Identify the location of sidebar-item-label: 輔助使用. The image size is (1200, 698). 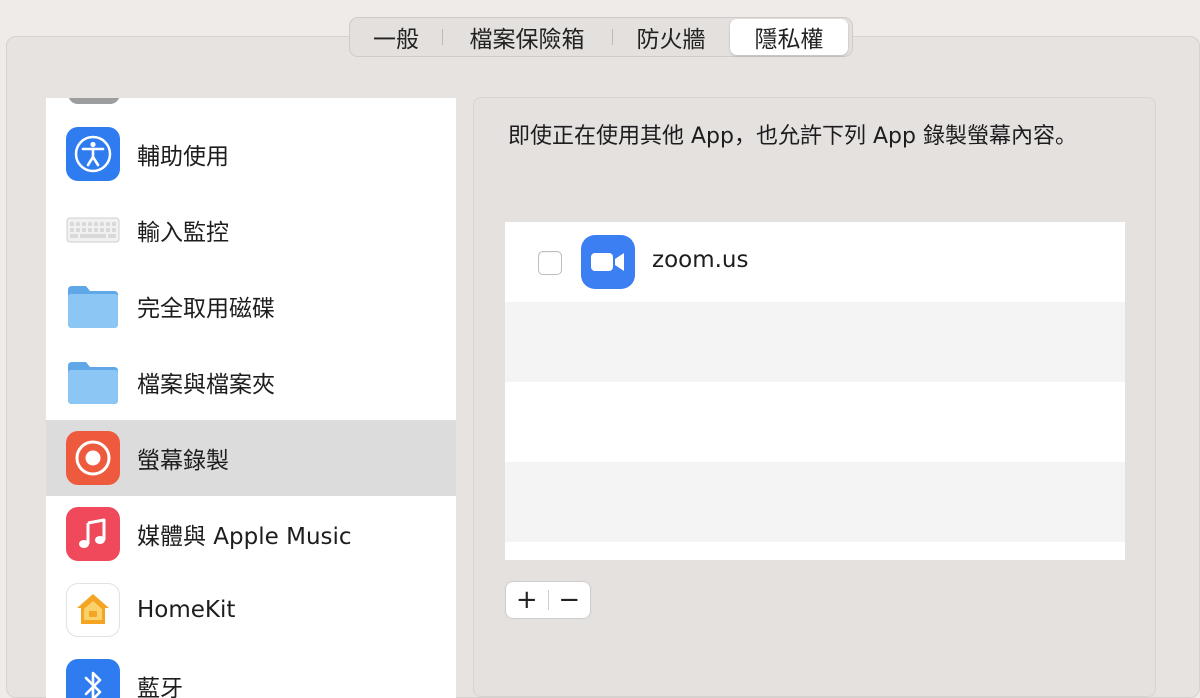
(183, 157).